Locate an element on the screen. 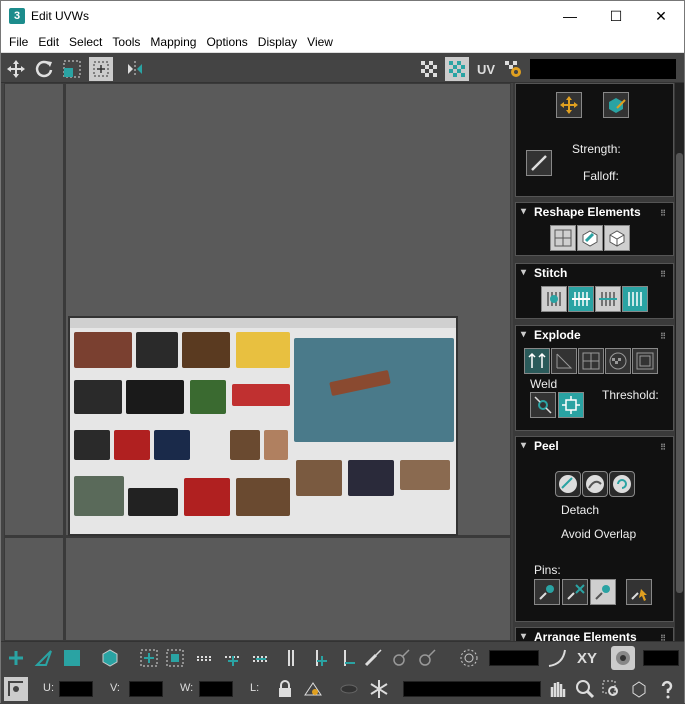  menu-select: Select is located at coordinates (85, 42).